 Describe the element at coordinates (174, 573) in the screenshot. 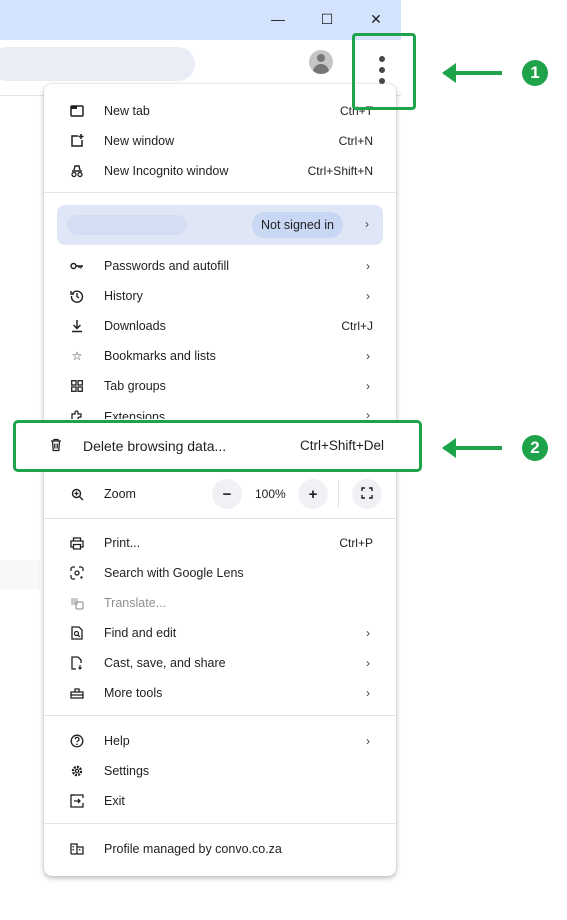

I see `menu-item-label: Search with Google Lens` at that location.